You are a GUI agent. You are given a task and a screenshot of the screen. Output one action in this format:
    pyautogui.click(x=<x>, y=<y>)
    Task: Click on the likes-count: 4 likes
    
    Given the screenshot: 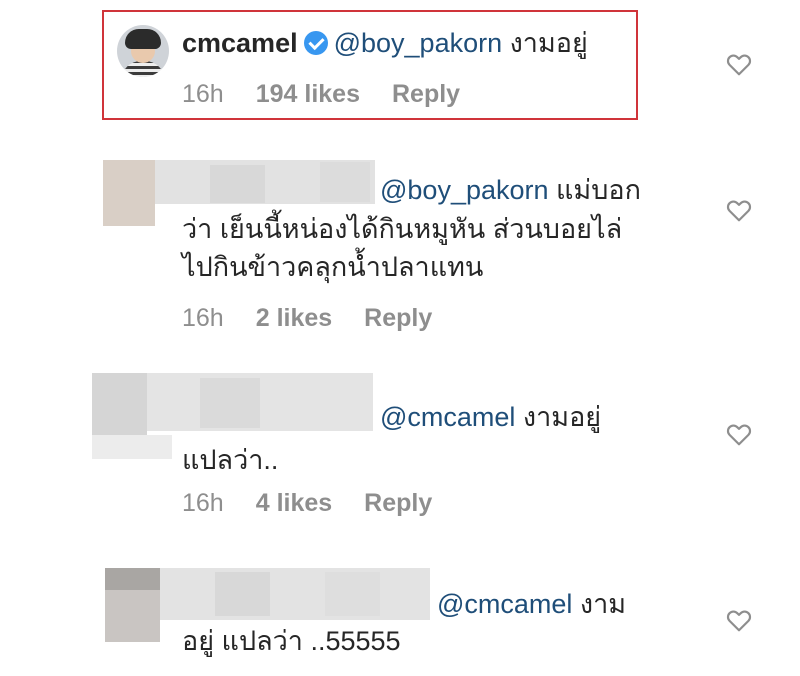 What is the action you would take?
    pyautogui.click(x=294, y=503)
    